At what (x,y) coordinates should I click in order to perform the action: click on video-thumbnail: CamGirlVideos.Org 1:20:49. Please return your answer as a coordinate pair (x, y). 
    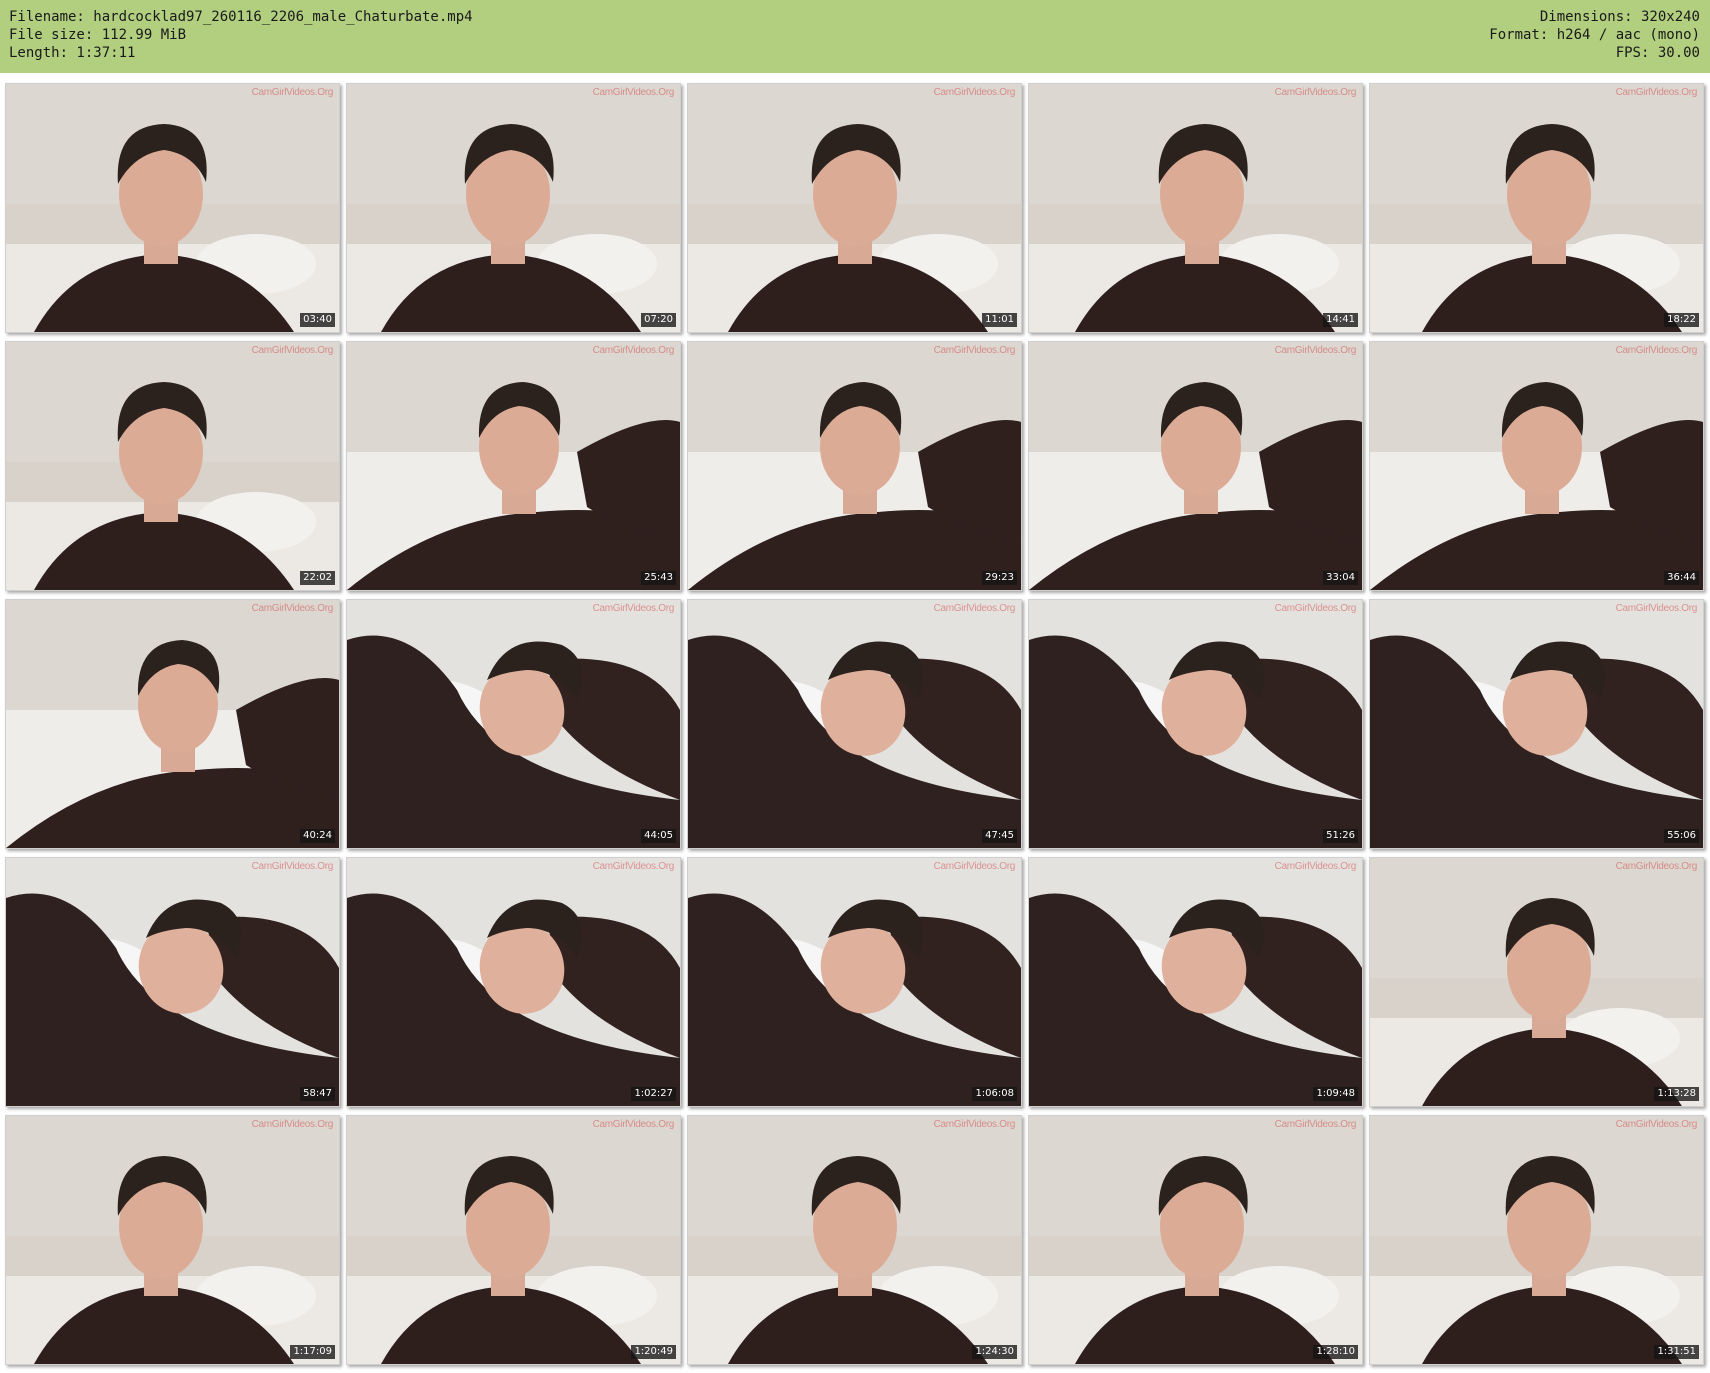
    Looking at the image, I should click on (513, 1240).